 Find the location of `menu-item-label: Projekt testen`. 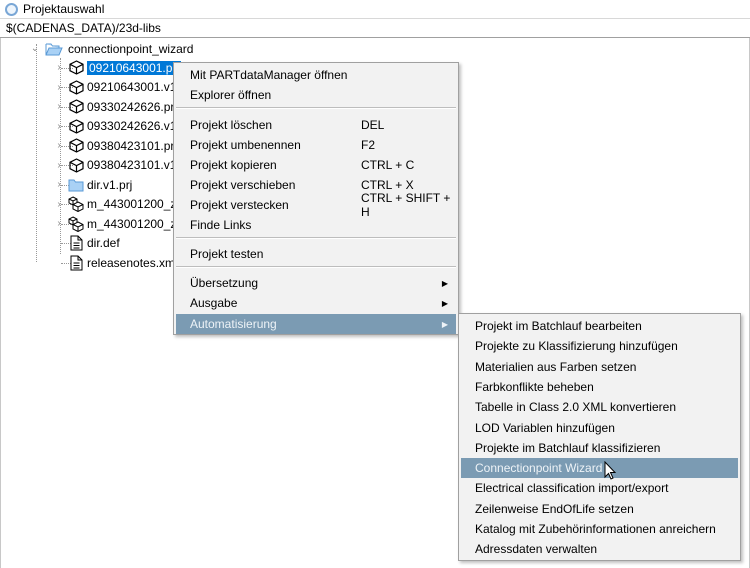

menu-item-label: Projekt testen is located at coordinates (227, 254).